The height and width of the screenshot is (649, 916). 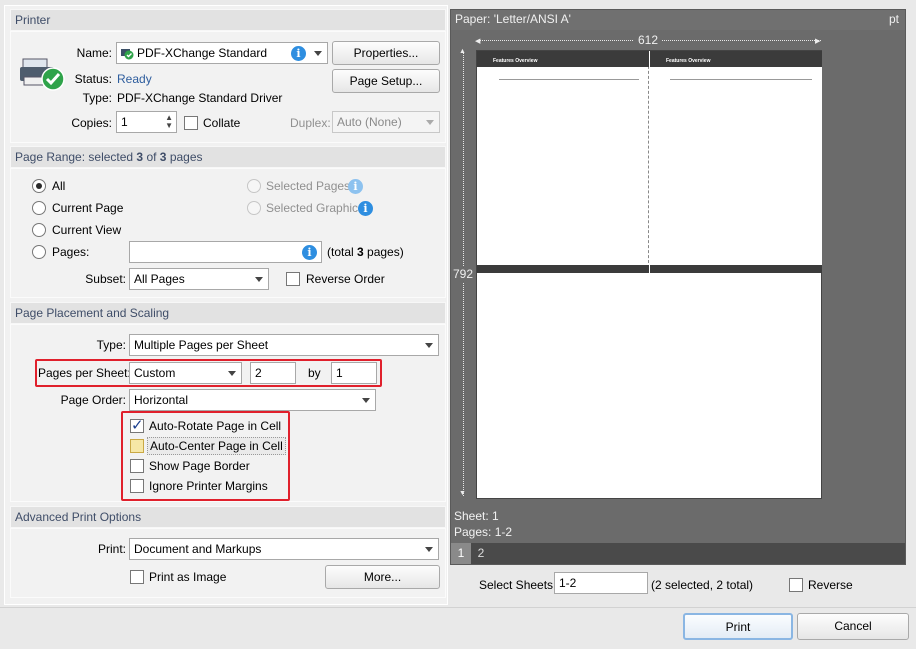 What do you see at coordinates (137, 425) in the screenshot?
I see `auto-rotate-checkbox` at bounding box center [137, 425].